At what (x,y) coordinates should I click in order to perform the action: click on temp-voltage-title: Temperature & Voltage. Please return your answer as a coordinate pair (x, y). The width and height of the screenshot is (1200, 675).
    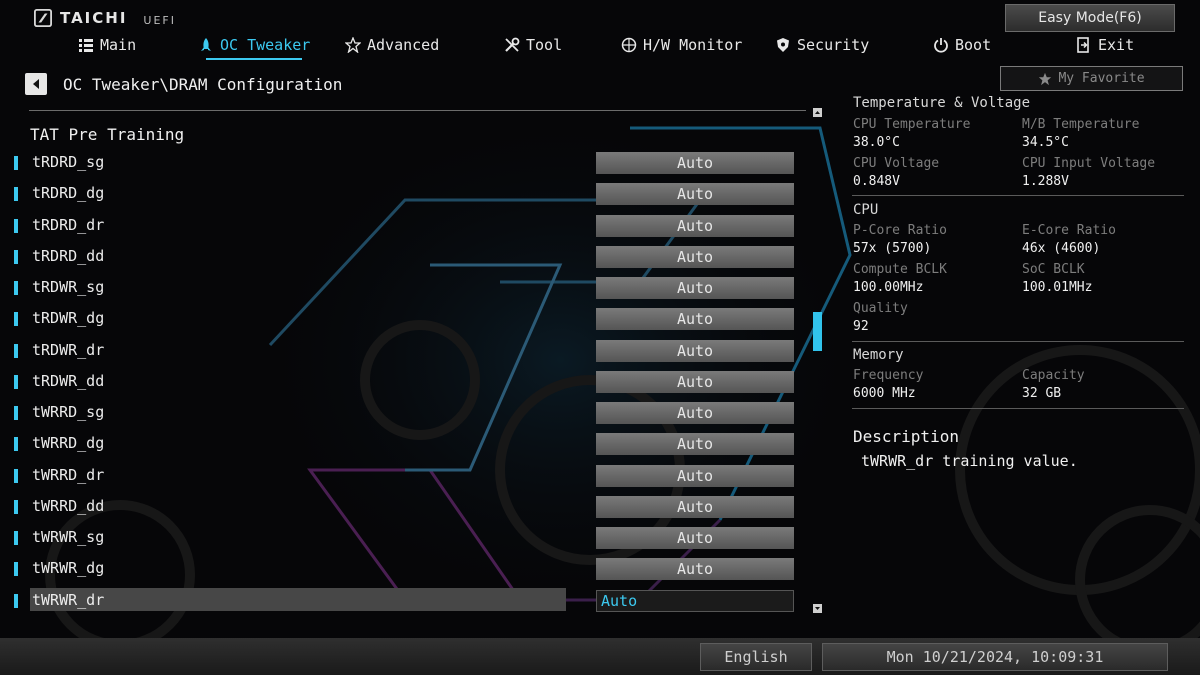
    Looking at the image, I should click on (942, 103).